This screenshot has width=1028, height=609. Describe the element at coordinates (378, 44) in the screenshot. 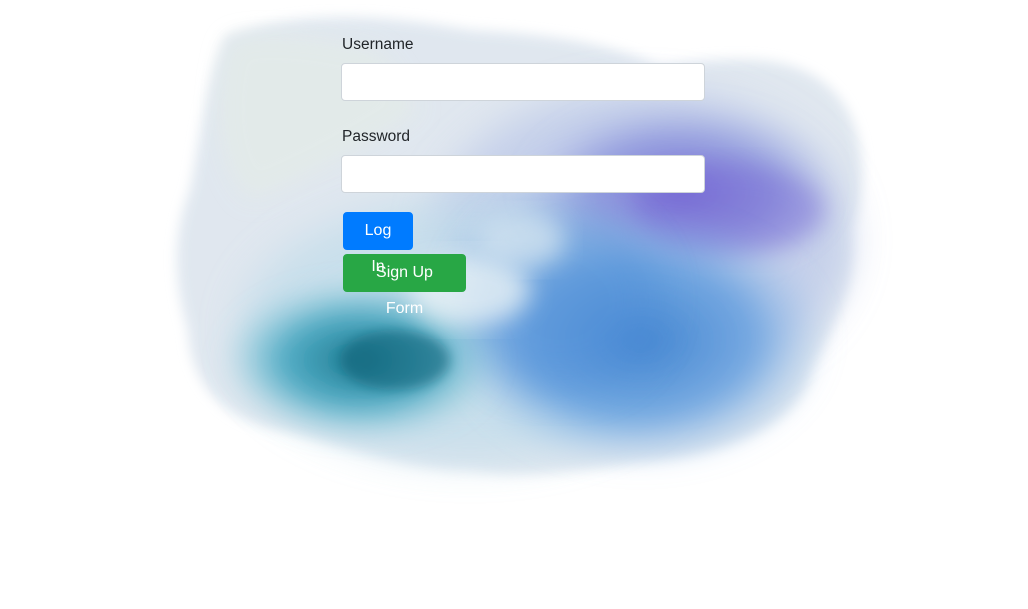

I see `username-label: Username` at that location.